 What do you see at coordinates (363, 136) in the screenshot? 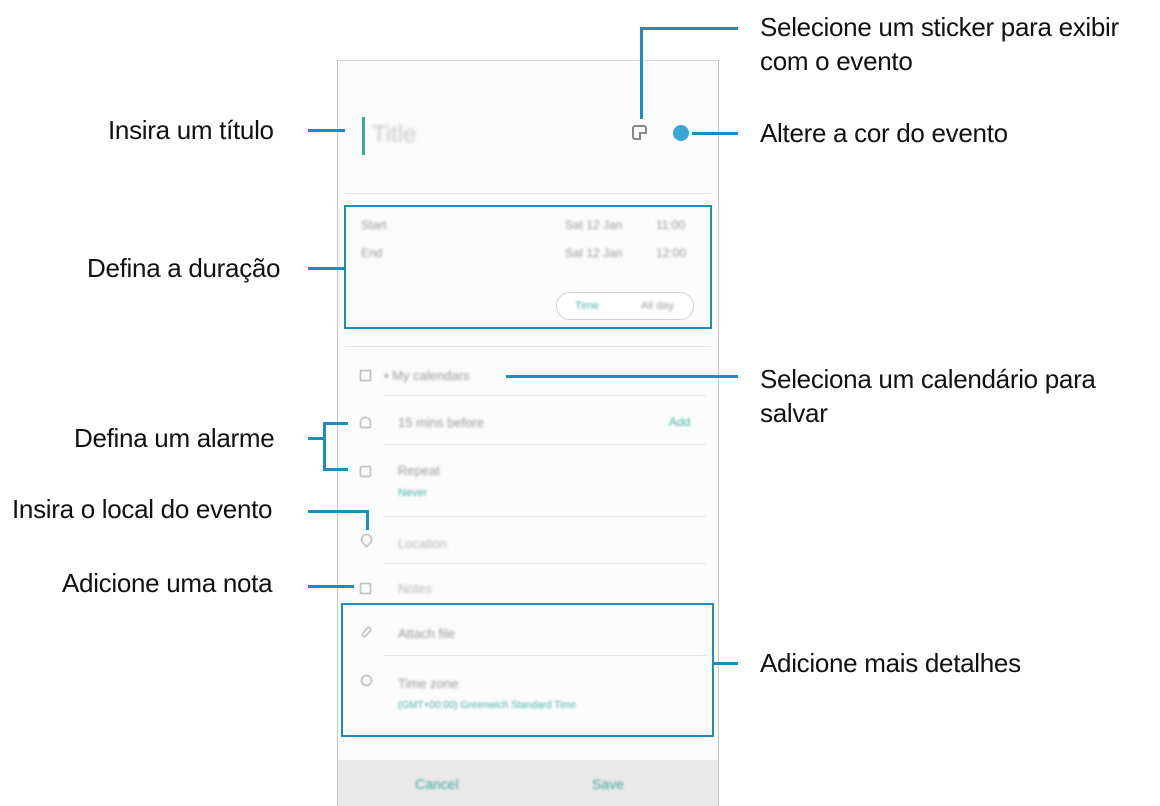
I see `title-cursor` at bounding box center [363, 136].